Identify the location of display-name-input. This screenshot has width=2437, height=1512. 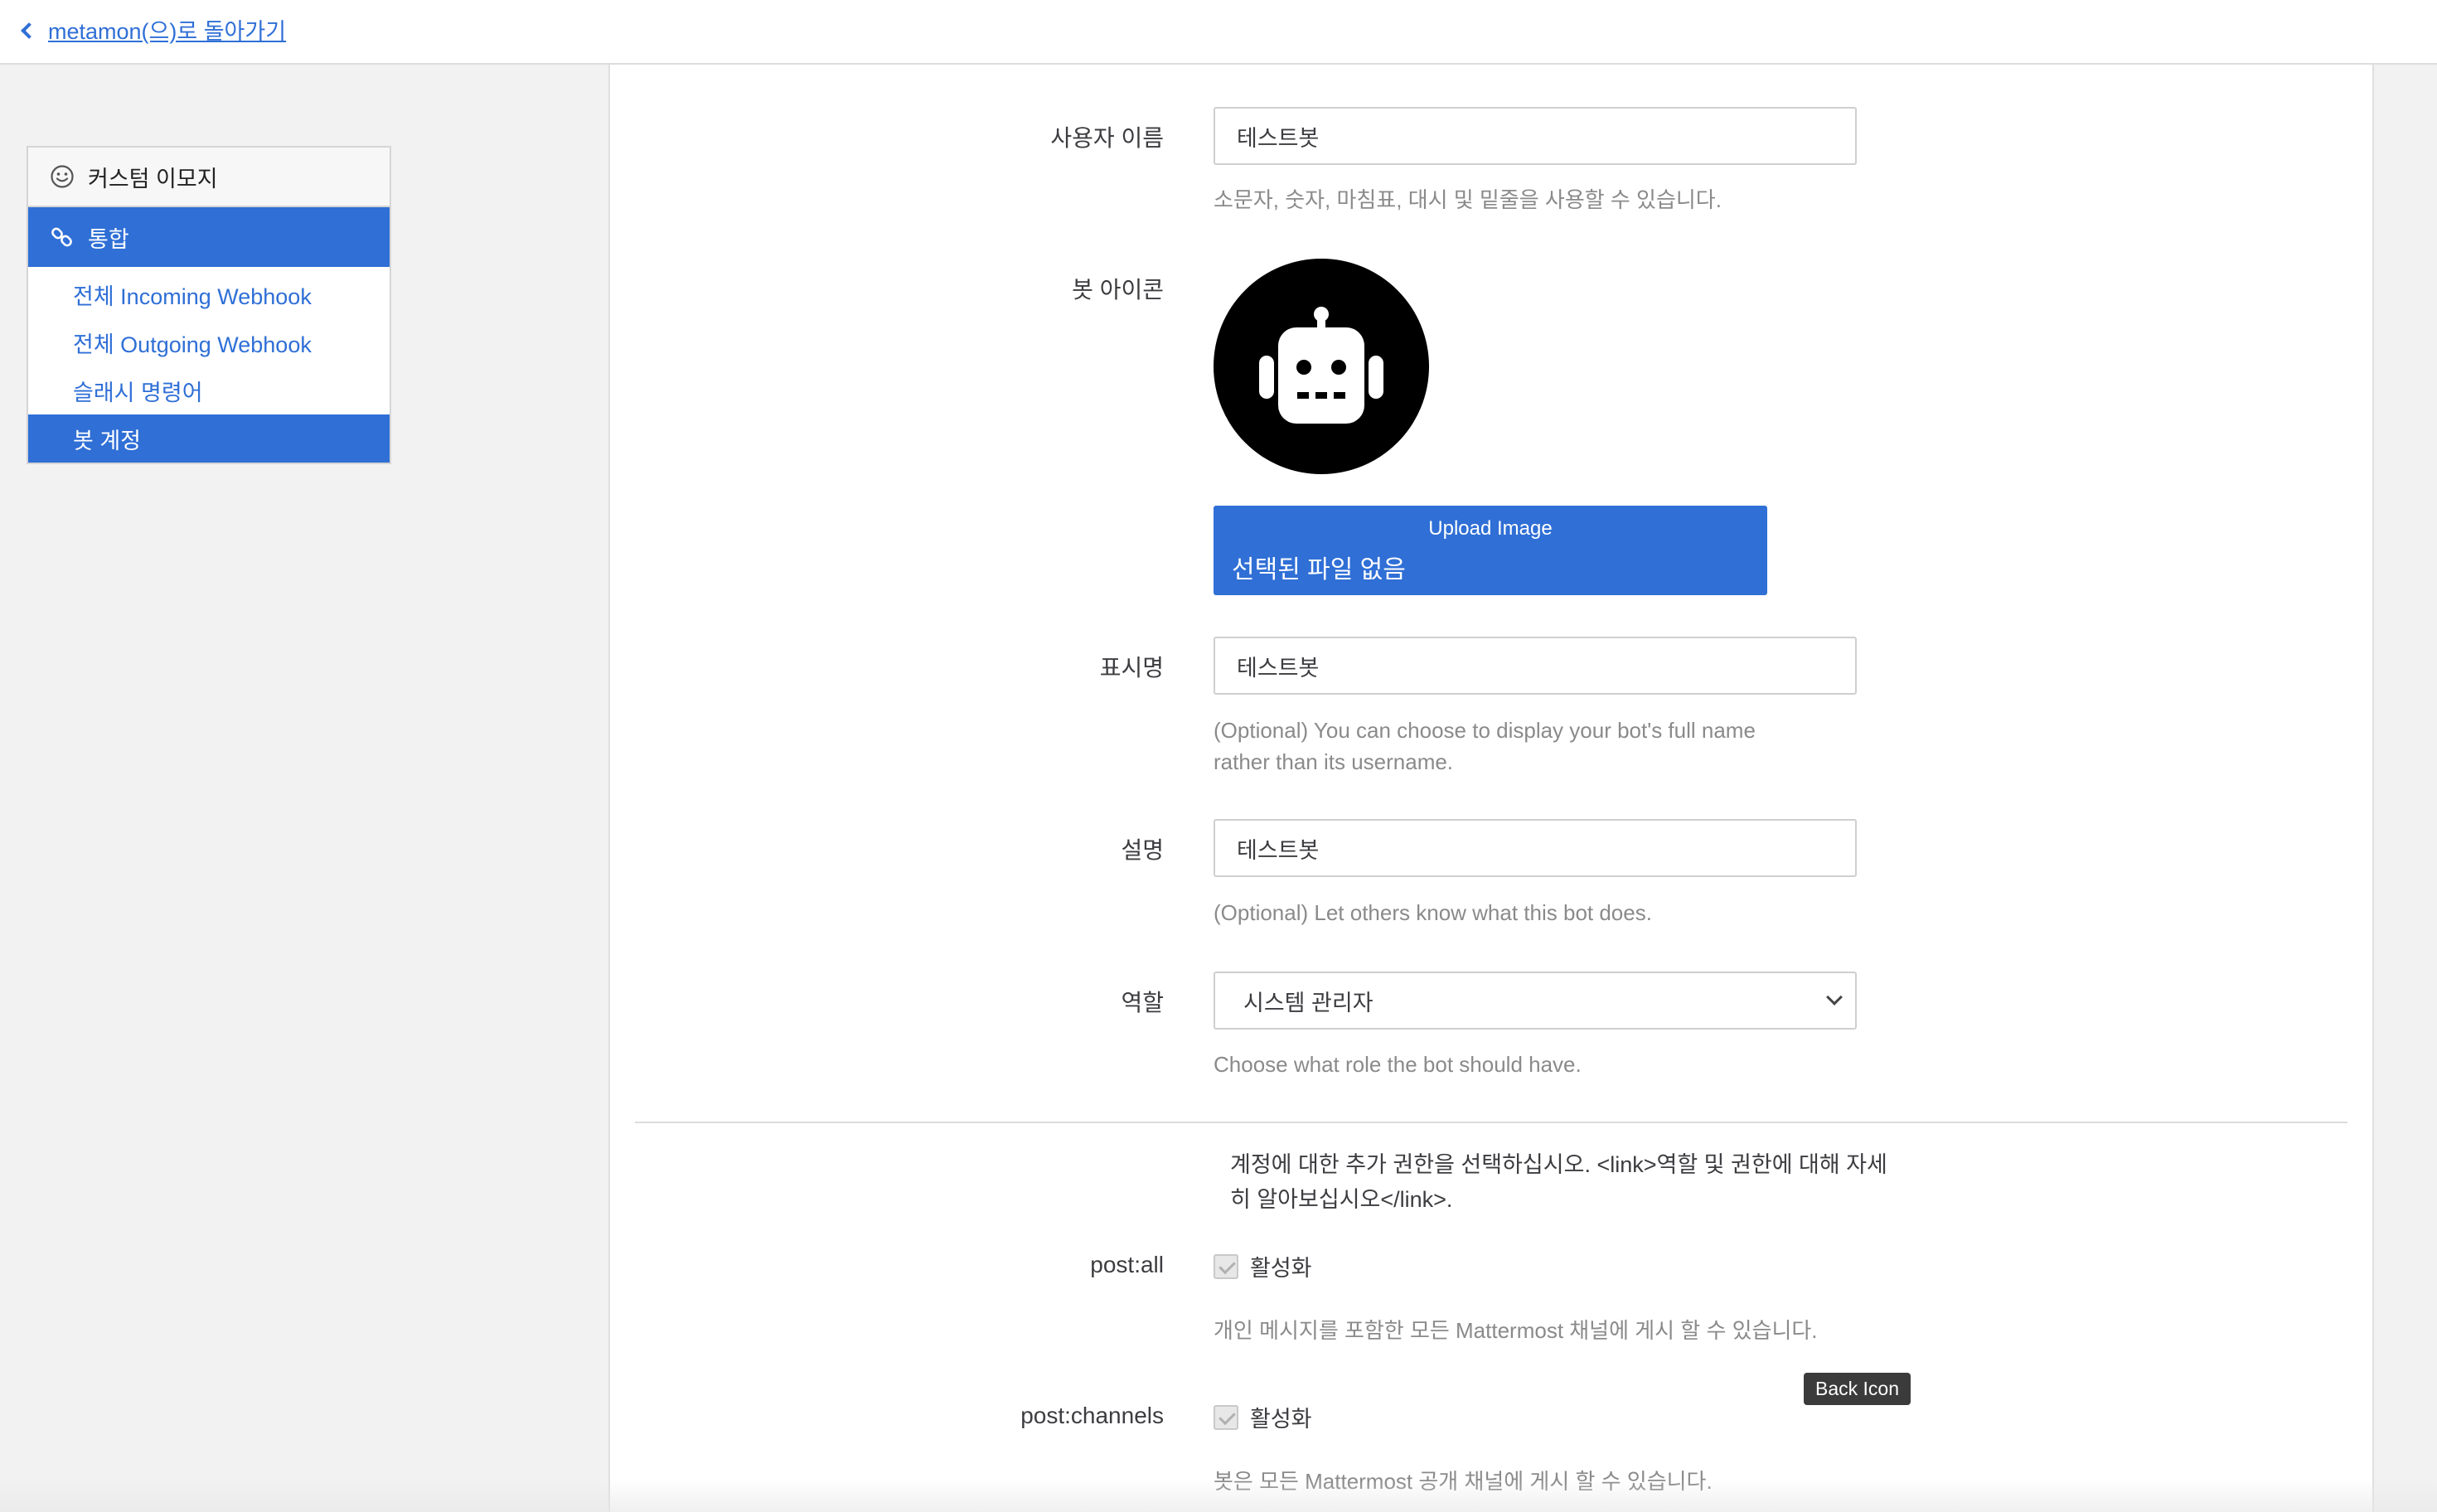
(1535, 666).